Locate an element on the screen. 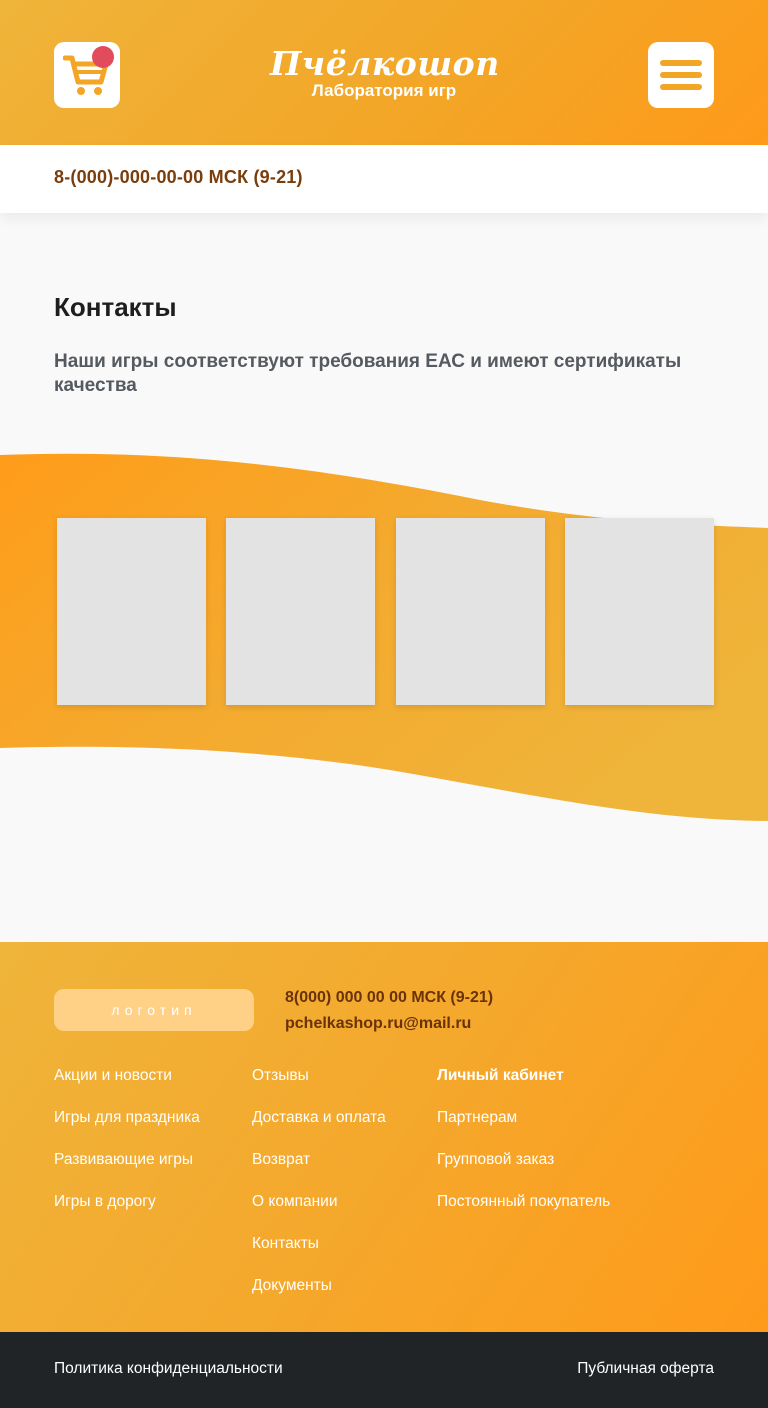 The height and width of the screenshot is (1408, 768). privacy-policy-link: Политика конфиденциальности is located at coordinates (168, 1369).